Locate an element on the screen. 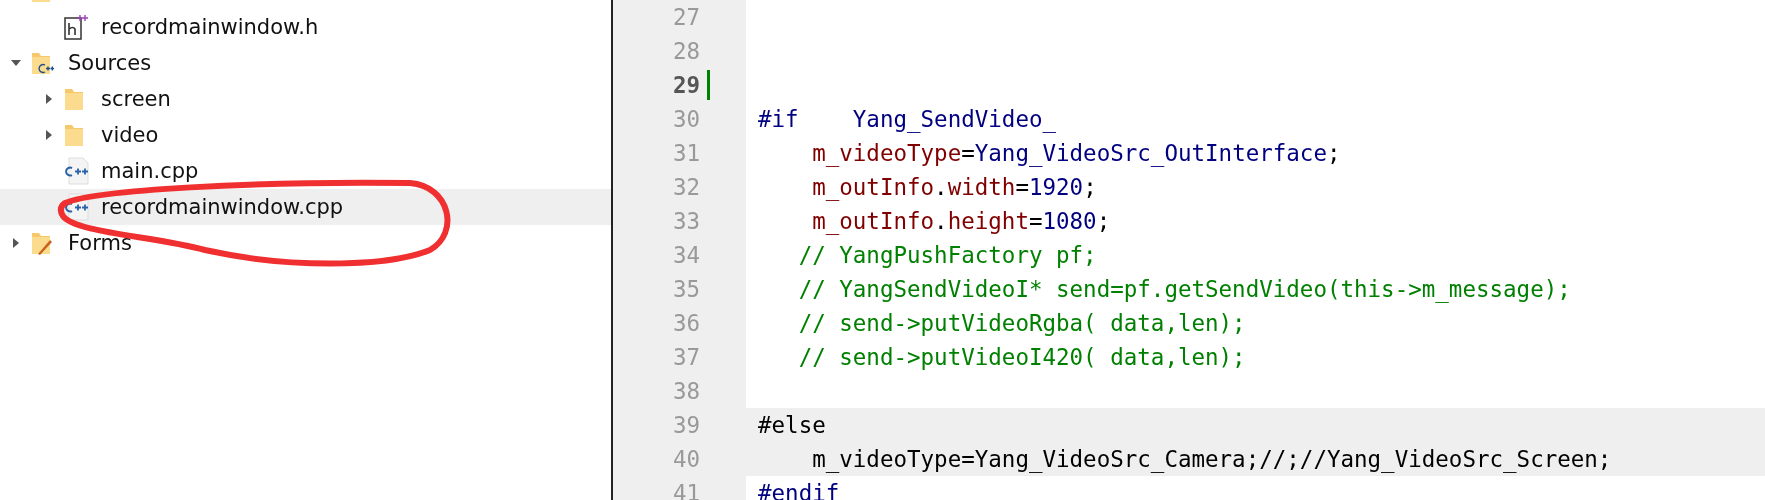 This screenshot has height=500, width=1765. line-number: 39 is located at coordinates (686, 425).